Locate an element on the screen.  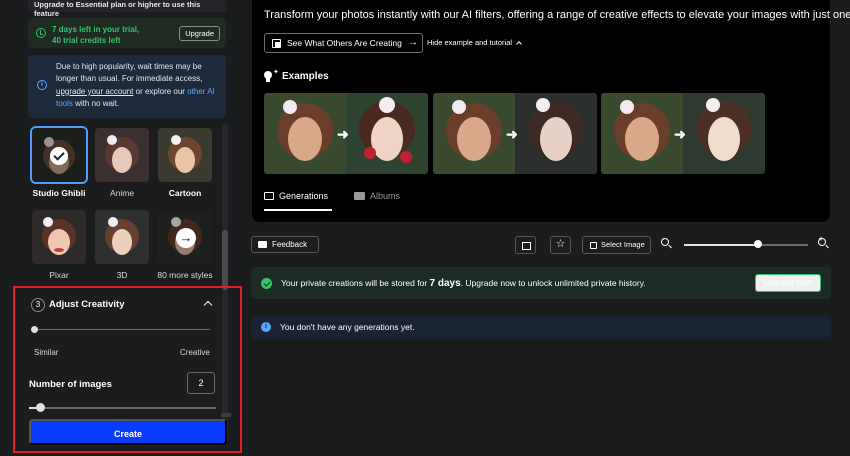
see-others-button: See What Others Are Creating → is located at coordinates (343, 43).